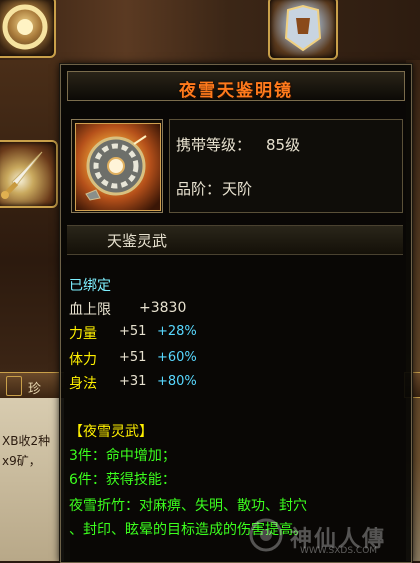 The height and width of the screenshot is (563, 420). What do you see at coordinates (32, 479) in the screenshot?
I see `chat-panel: XB收2种 x9矿，` at bounding box center [32, 479].